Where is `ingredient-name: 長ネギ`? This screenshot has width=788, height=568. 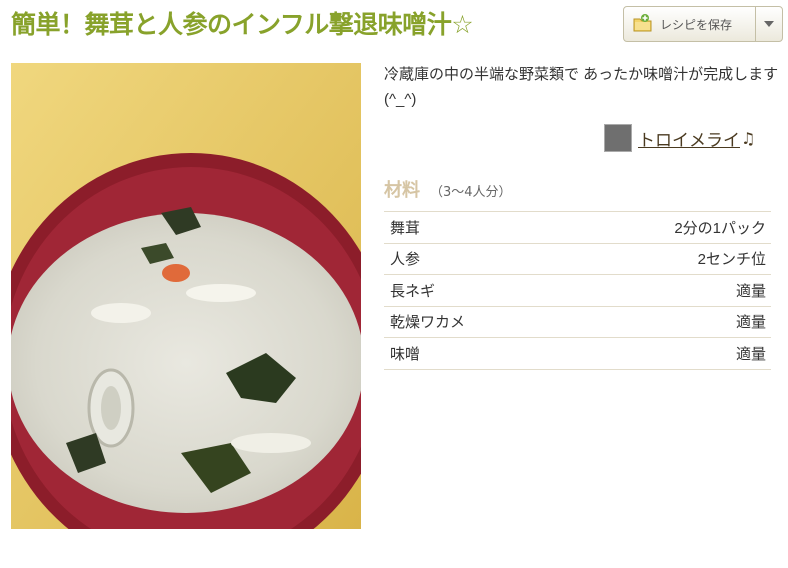 ingredient-name: 長ネギ is located at coordinates (413, 291).